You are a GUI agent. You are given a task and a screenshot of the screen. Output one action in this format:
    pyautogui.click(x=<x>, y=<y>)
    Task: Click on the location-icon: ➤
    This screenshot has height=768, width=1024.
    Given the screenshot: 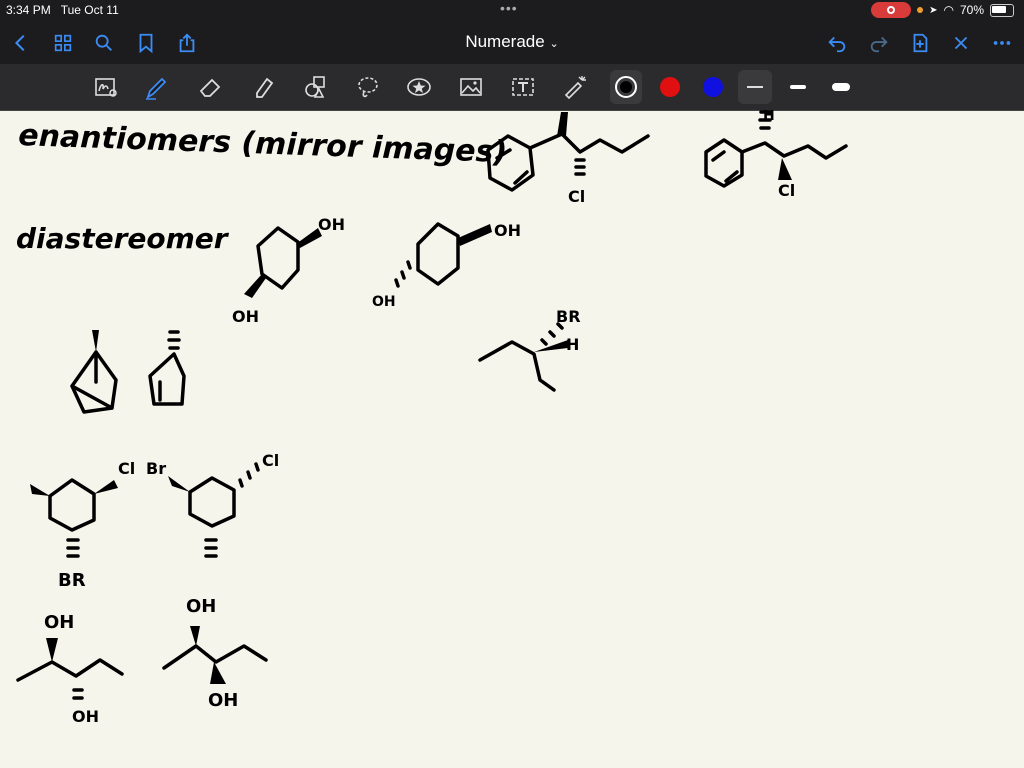 What is the action you would take?
    pyautogui.click(x=933, y=10)
    